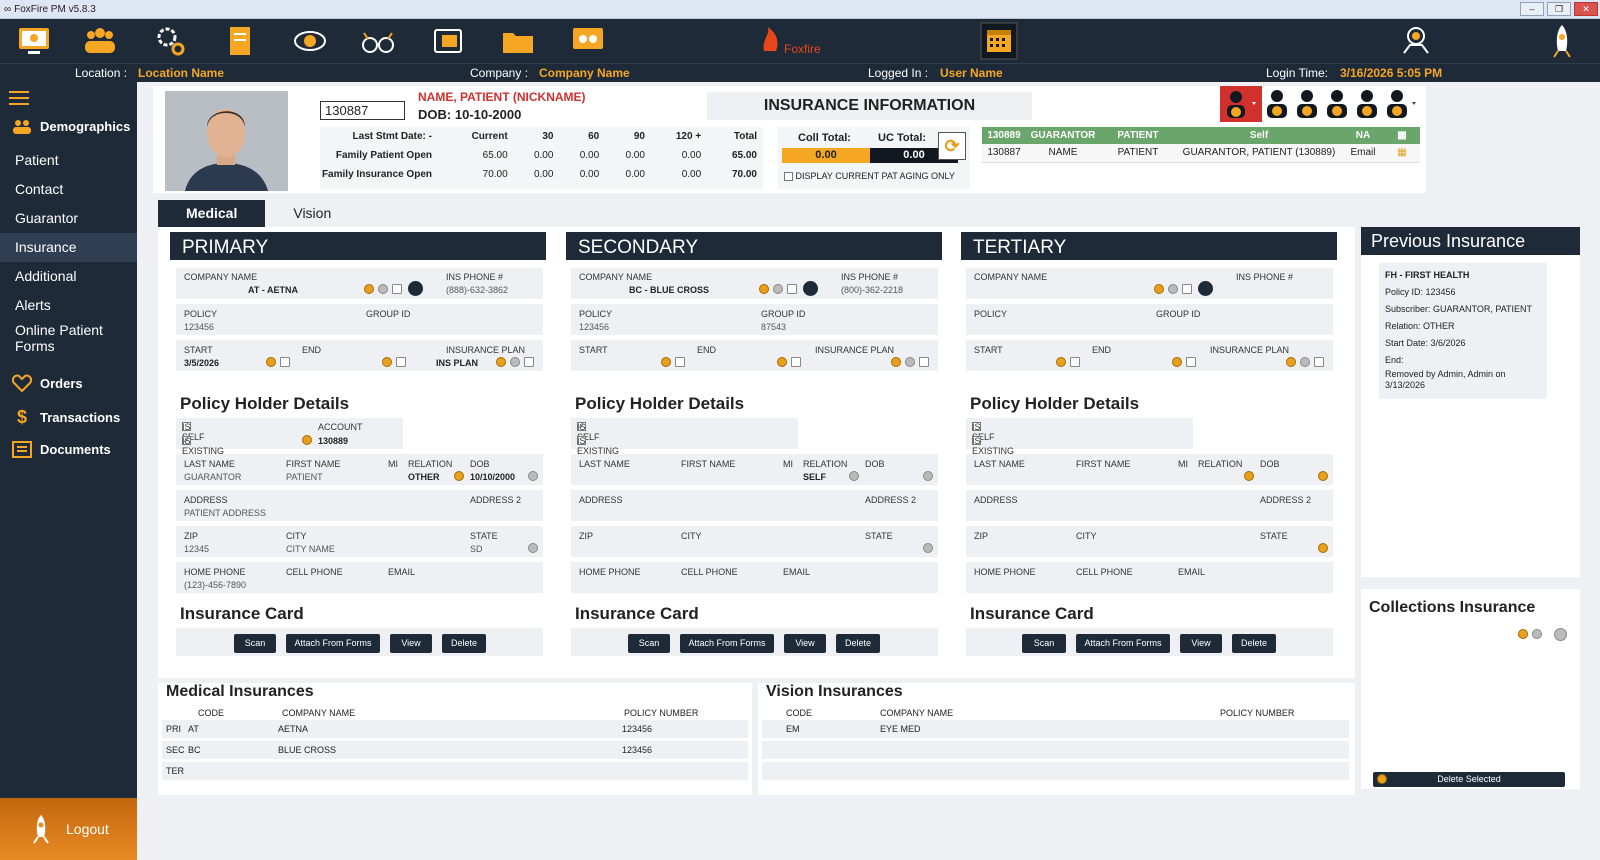  What do you see at coordinates (518, 41) in the screenshot?
I see `folder-icon` at bounding box center [518, 41].